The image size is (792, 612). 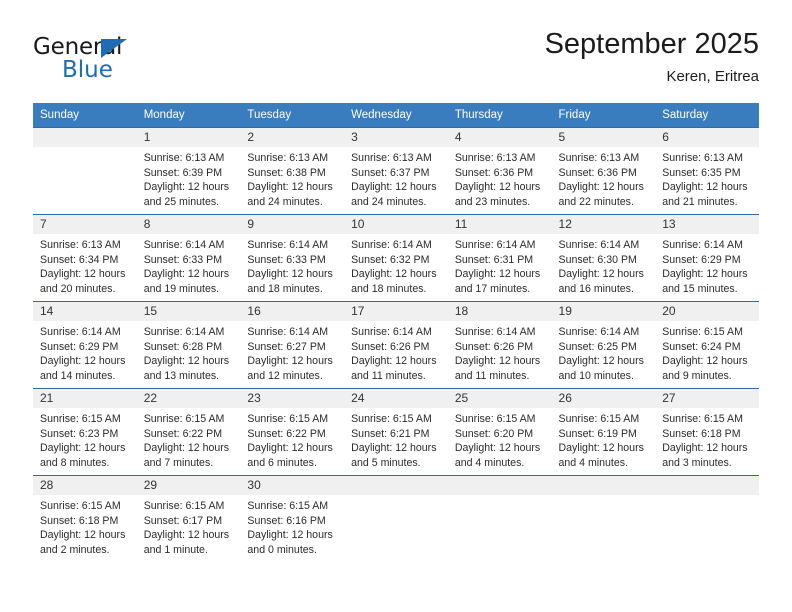 I want to click on day-number: 11, so click(x=499, y=224).